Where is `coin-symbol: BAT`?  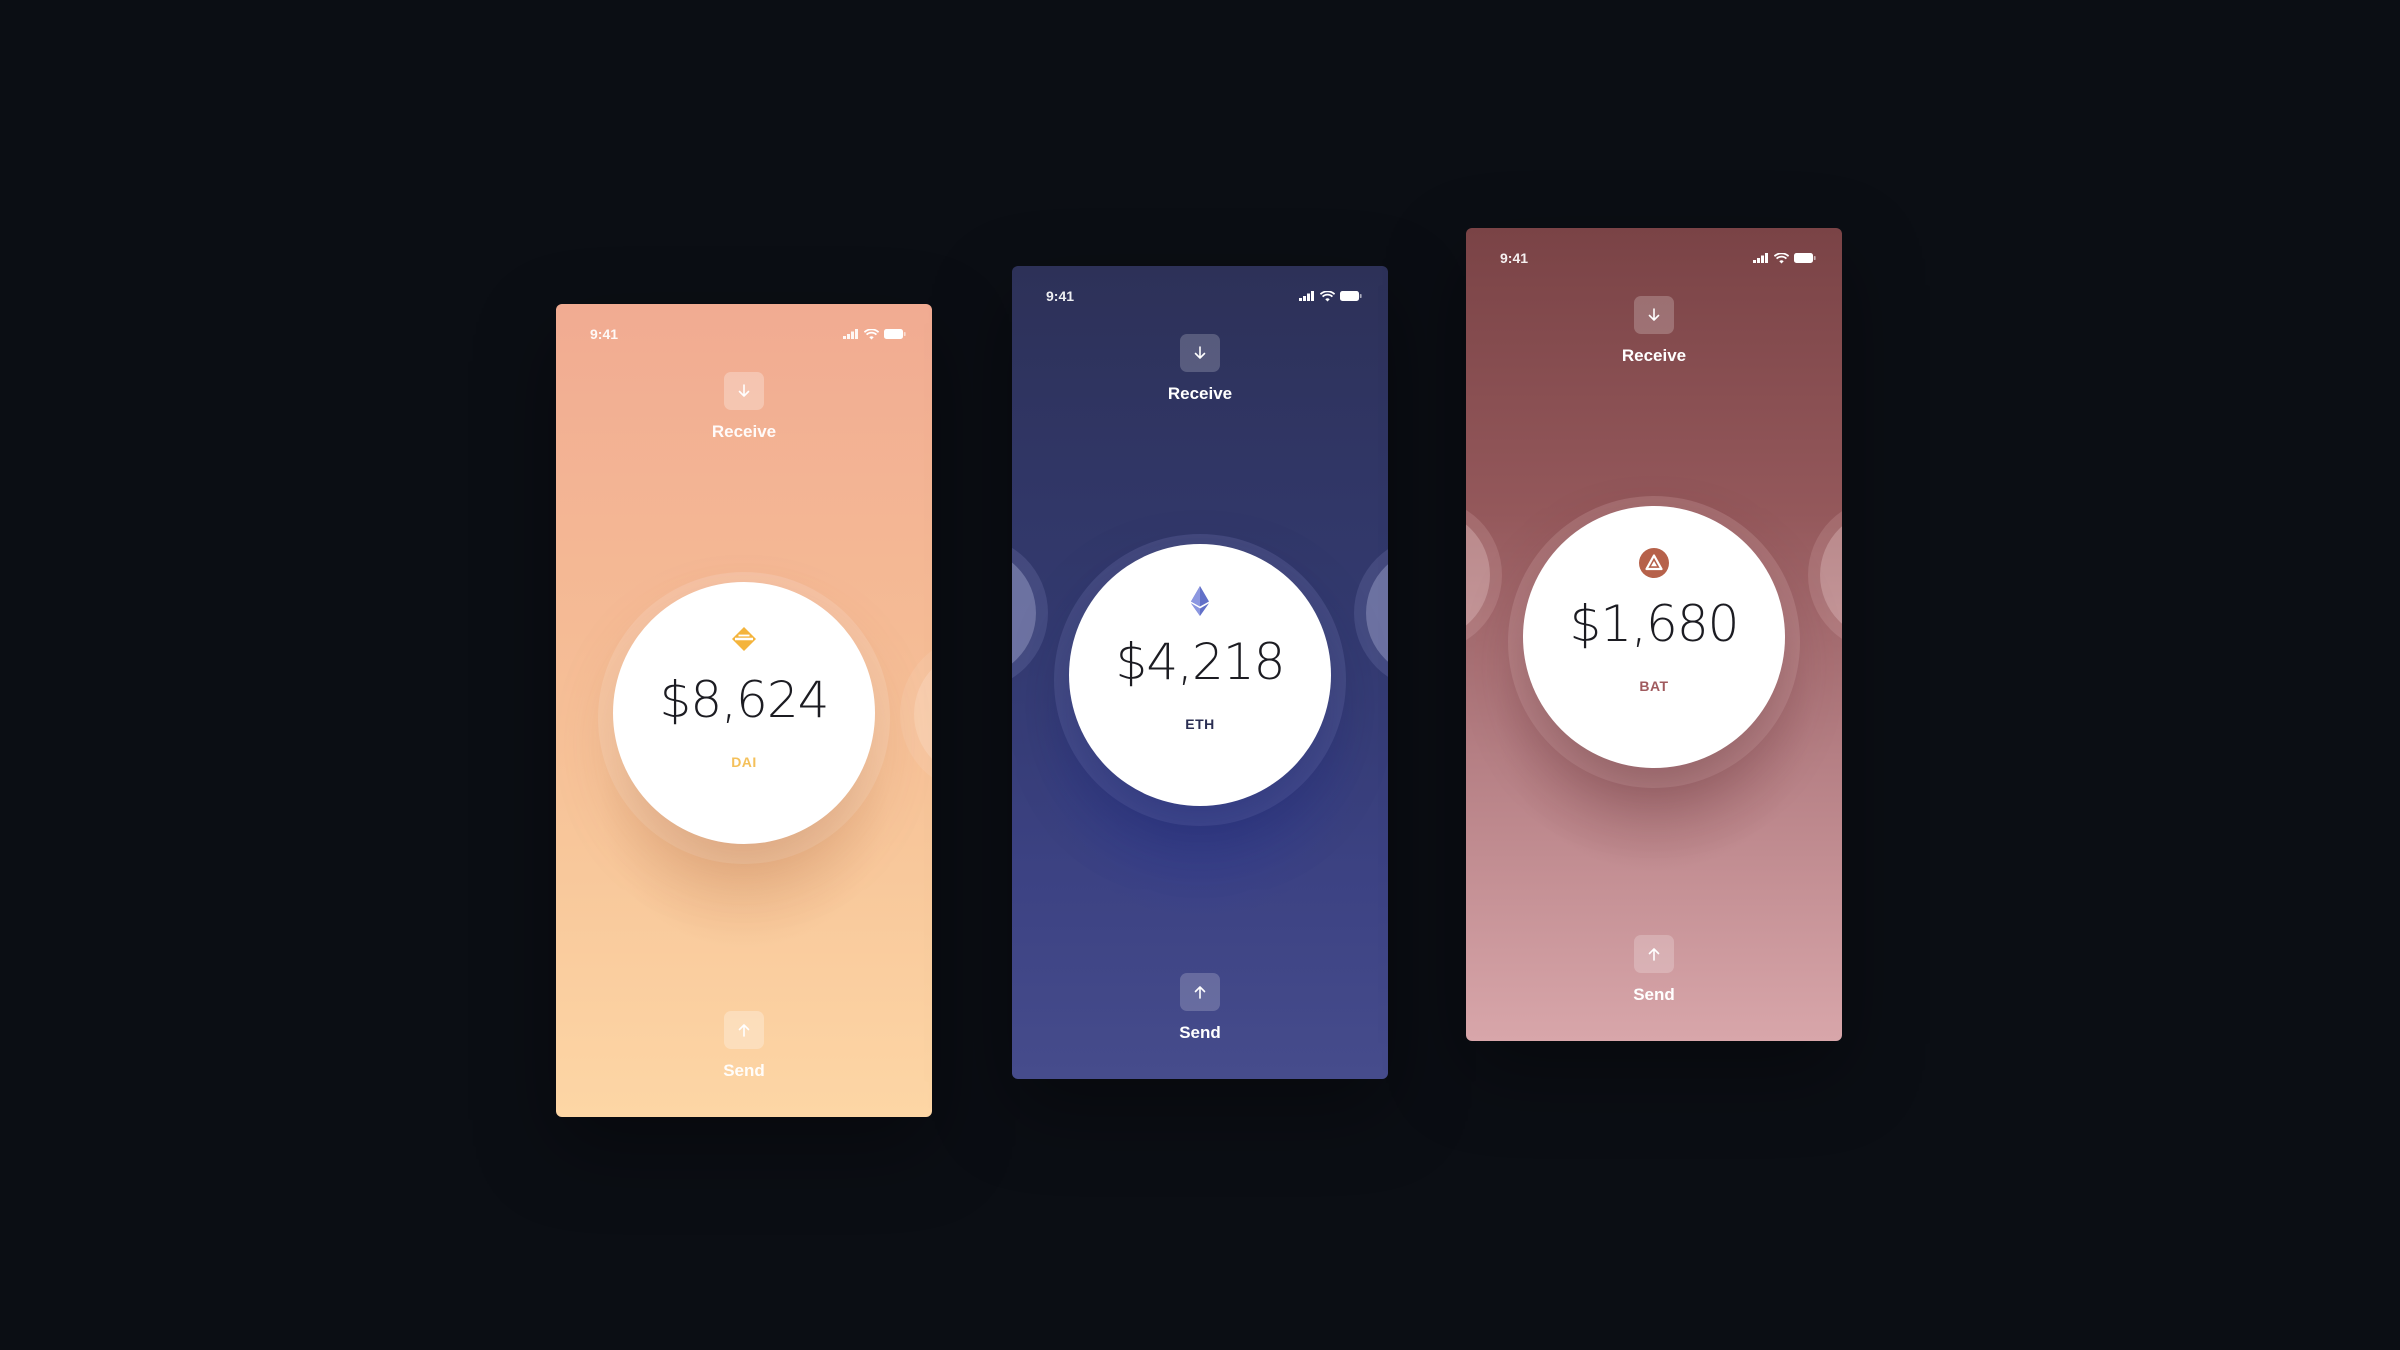 coin-symbol: BAT is located at coordinates (1654, 686).